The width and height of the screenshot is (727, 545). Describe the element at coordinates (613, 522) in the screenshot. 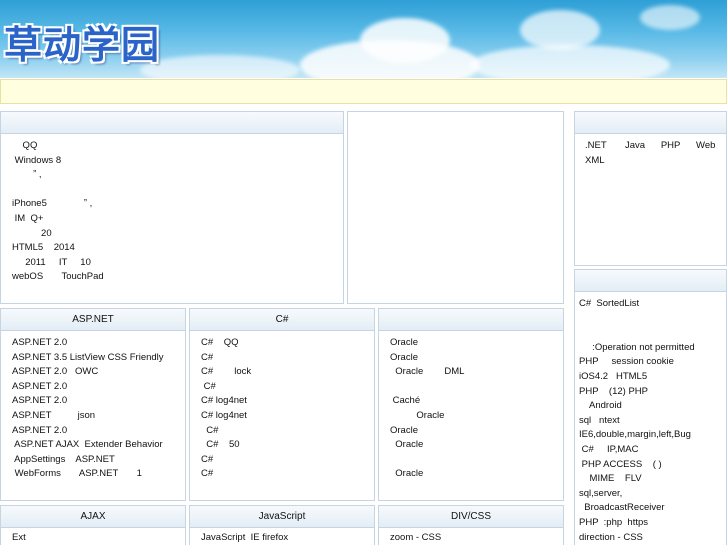

I see `article-link: PHP :php https` at that location.